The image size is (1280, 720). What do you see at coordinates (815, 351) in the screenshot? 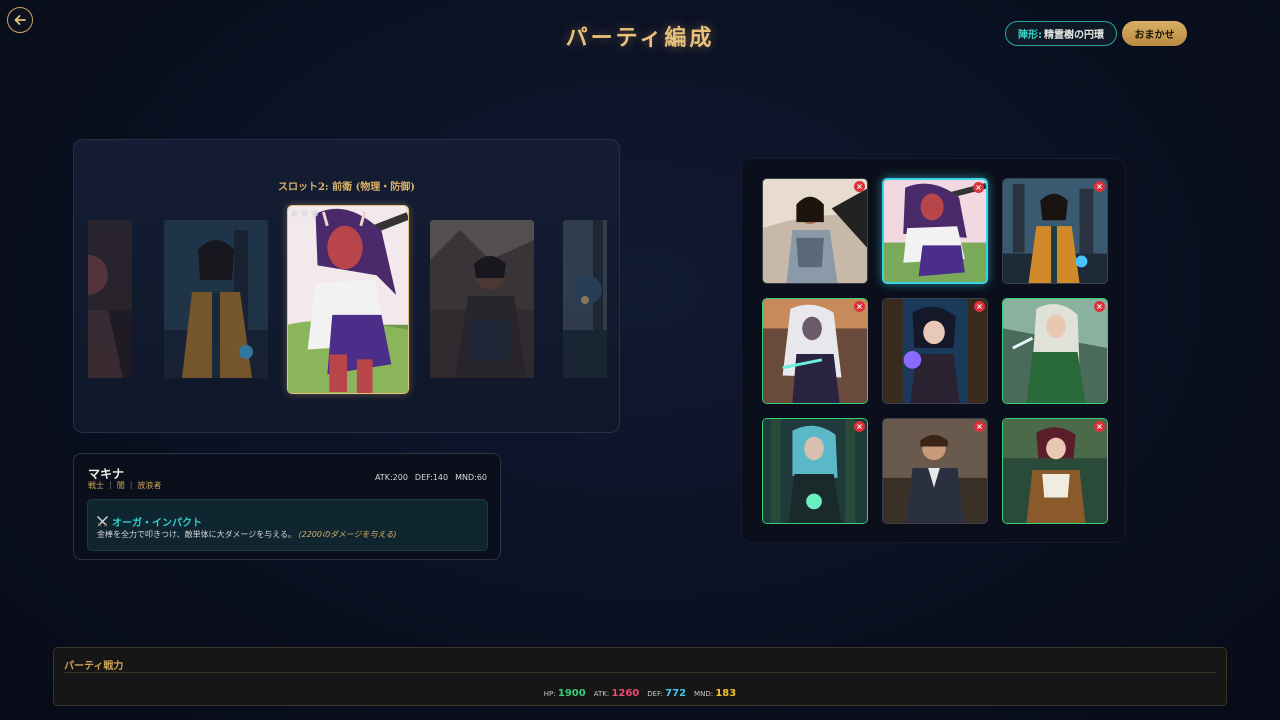
I see `party-slot-4: ×` at bounding box center [815, 351].